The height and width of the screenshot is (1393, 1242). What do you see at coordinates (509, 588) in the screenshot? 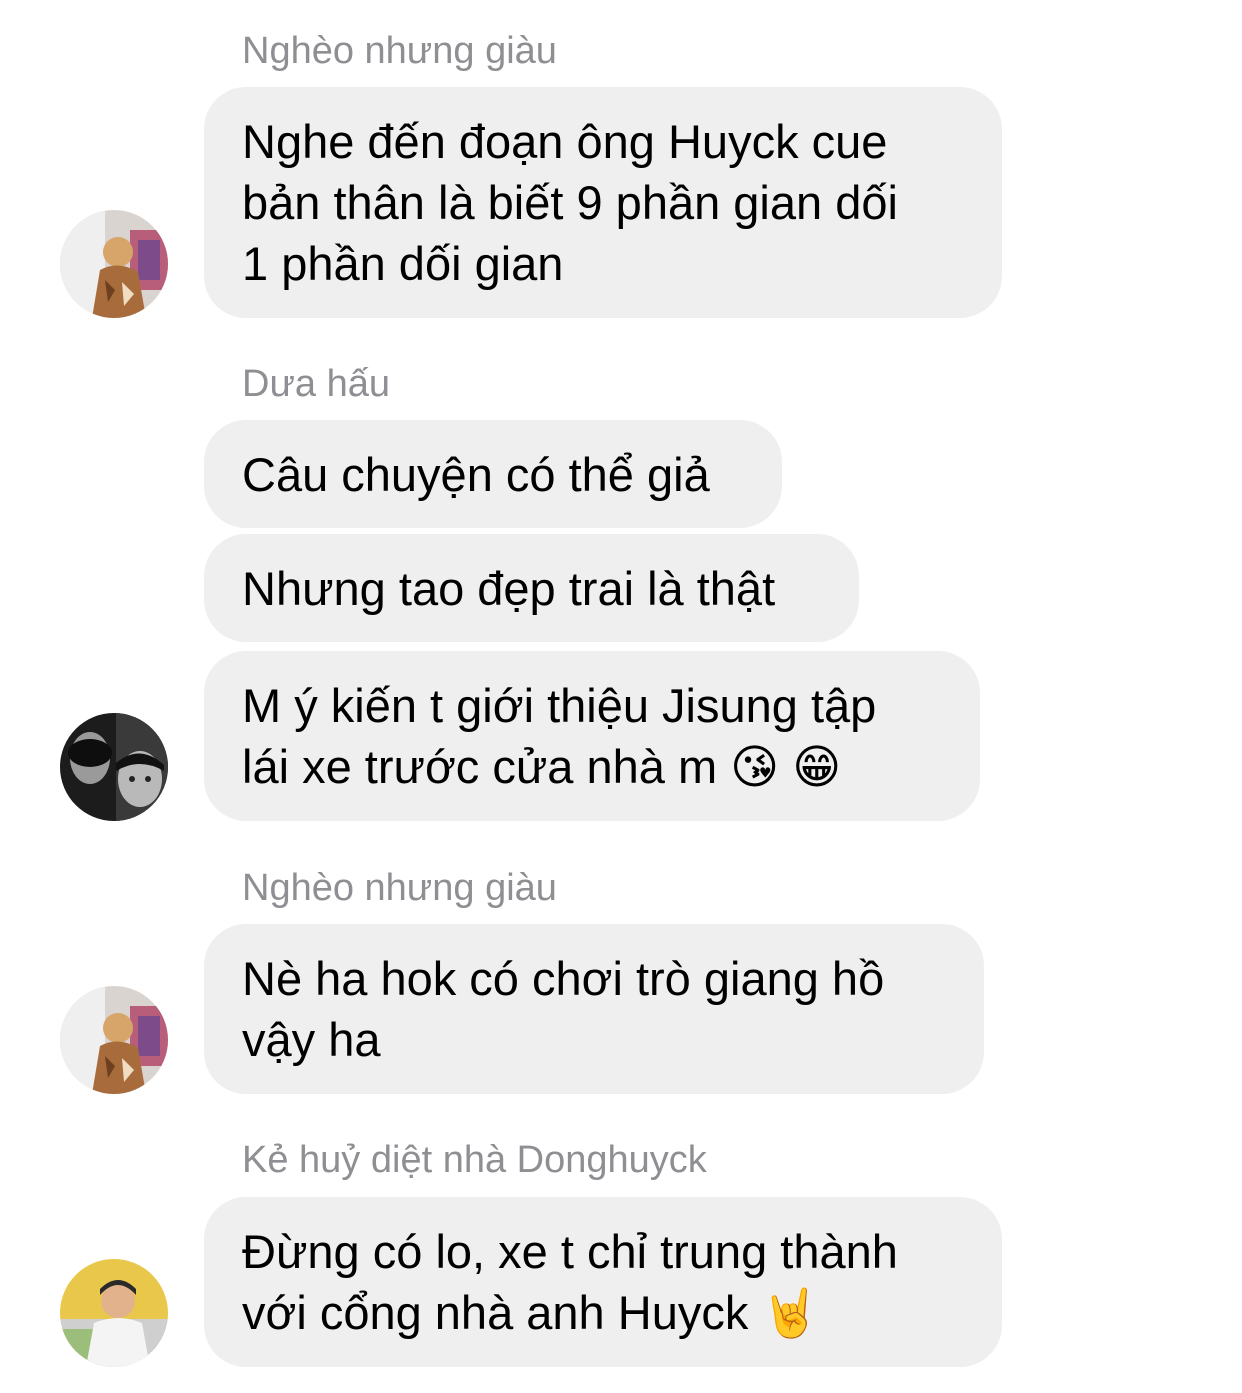
I see `message-text: Nhưng tao đẹp trai là thật` at bounding box center [509, 588].